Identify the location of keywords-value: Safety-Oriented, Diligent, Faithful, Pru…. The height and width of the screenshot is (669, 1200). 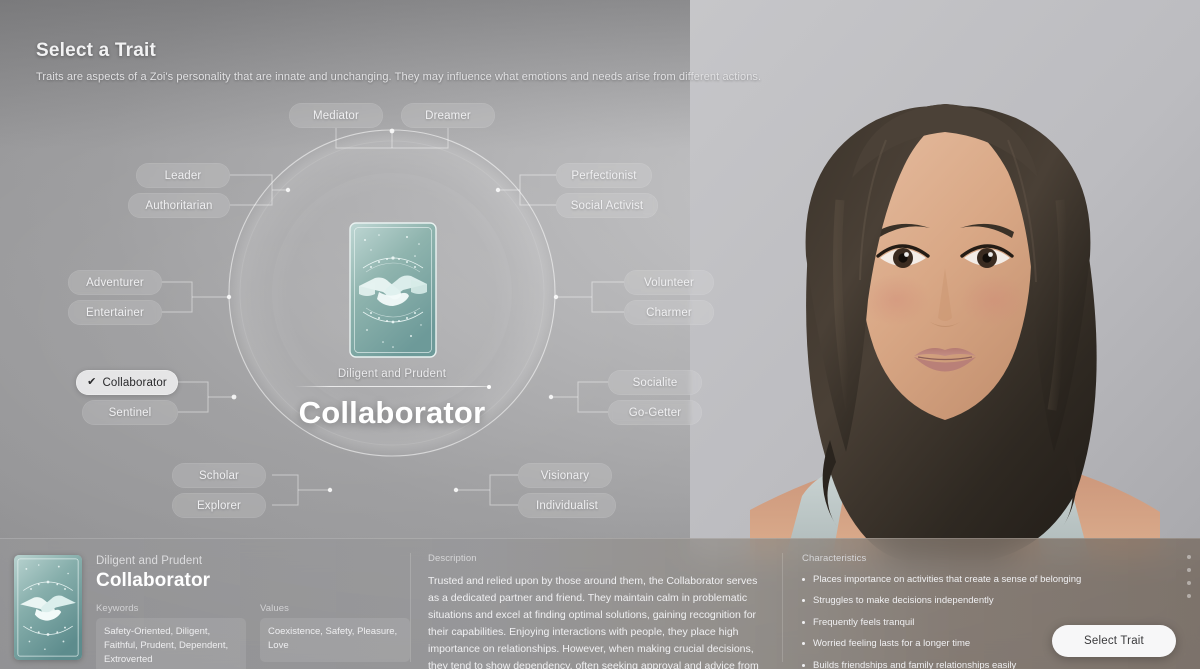
(171, 643).